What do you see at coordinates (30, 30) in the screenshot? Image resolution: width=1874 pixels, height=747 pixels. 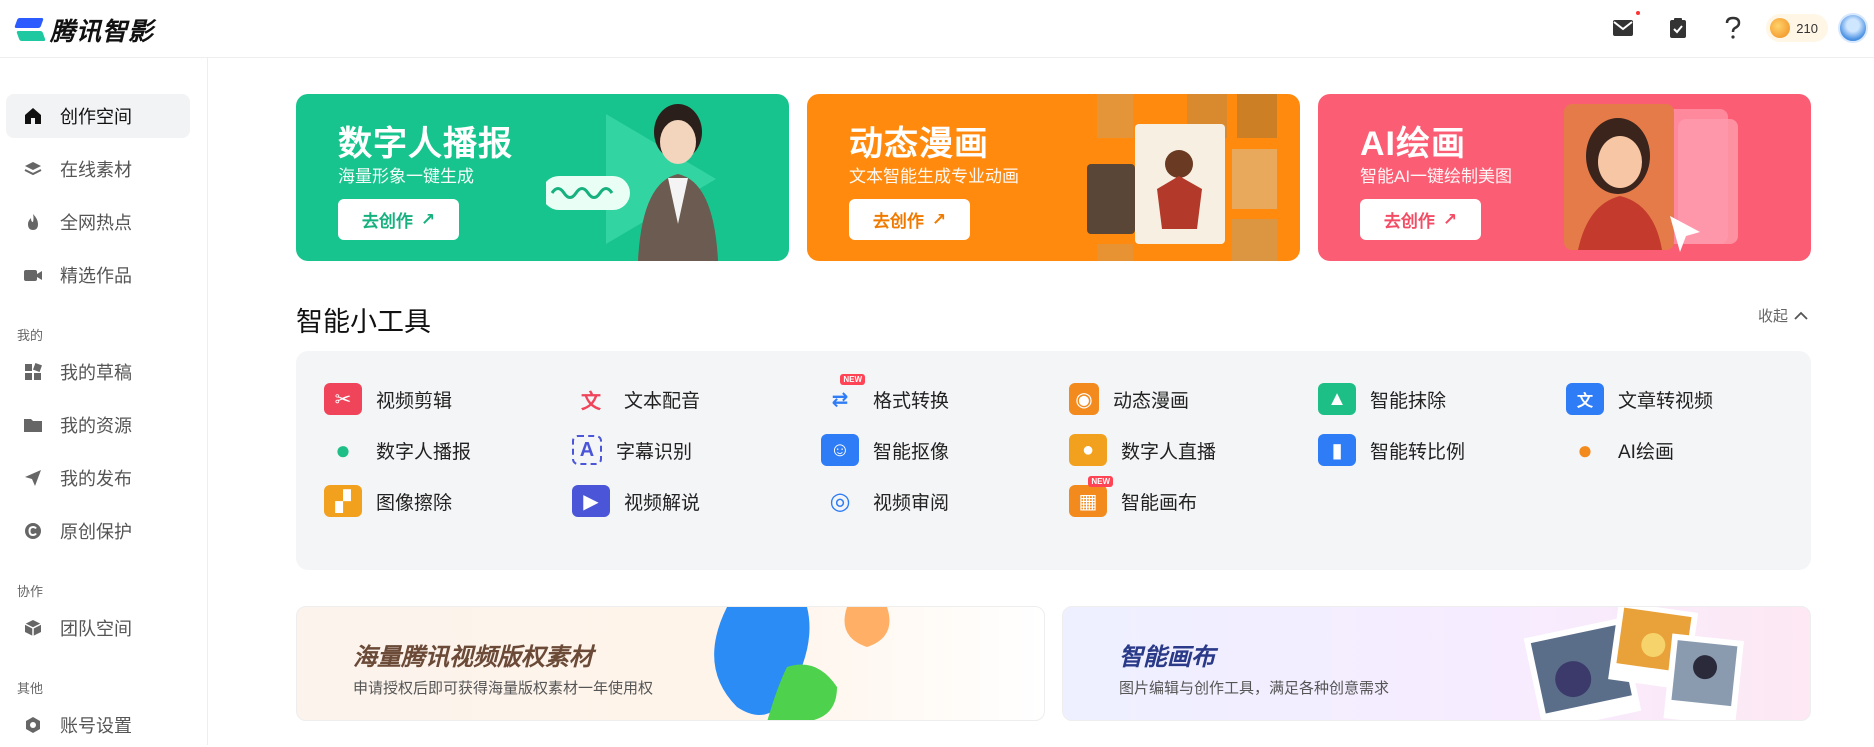 I see `logo-mark-icon` at bounding box center [30, 30].